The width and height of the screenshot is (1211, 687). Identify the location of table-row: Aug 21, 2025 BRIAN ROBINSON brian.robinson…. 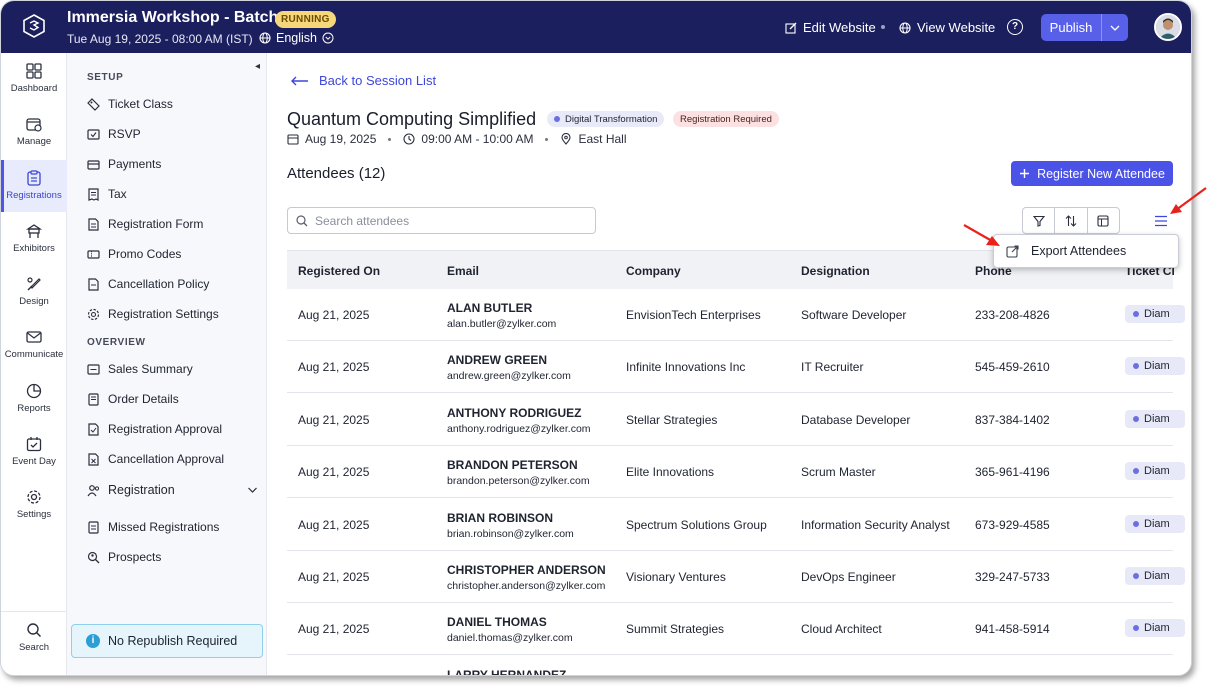
(736, 525).